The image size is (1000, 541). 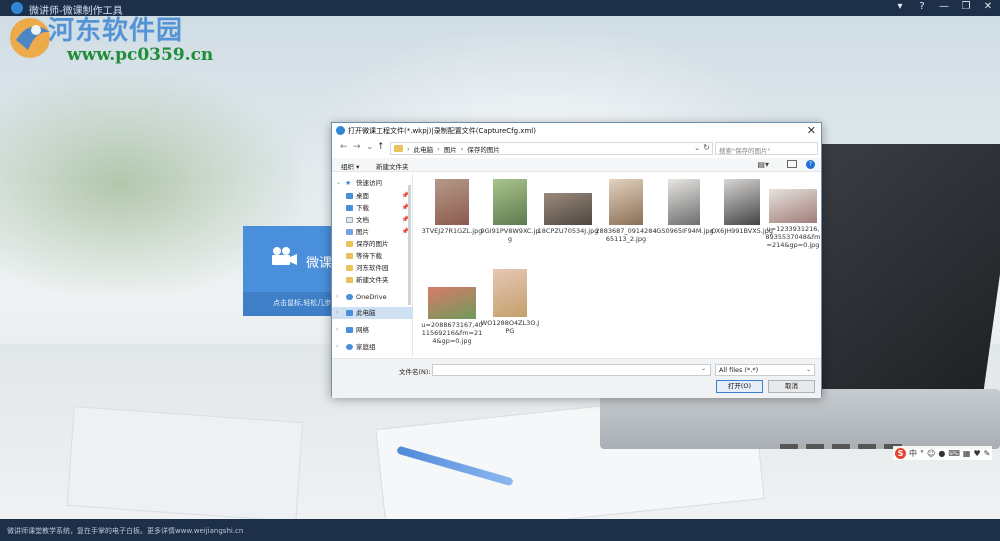 I want to click on minimize-icon: —, so click(x=944, y=6).